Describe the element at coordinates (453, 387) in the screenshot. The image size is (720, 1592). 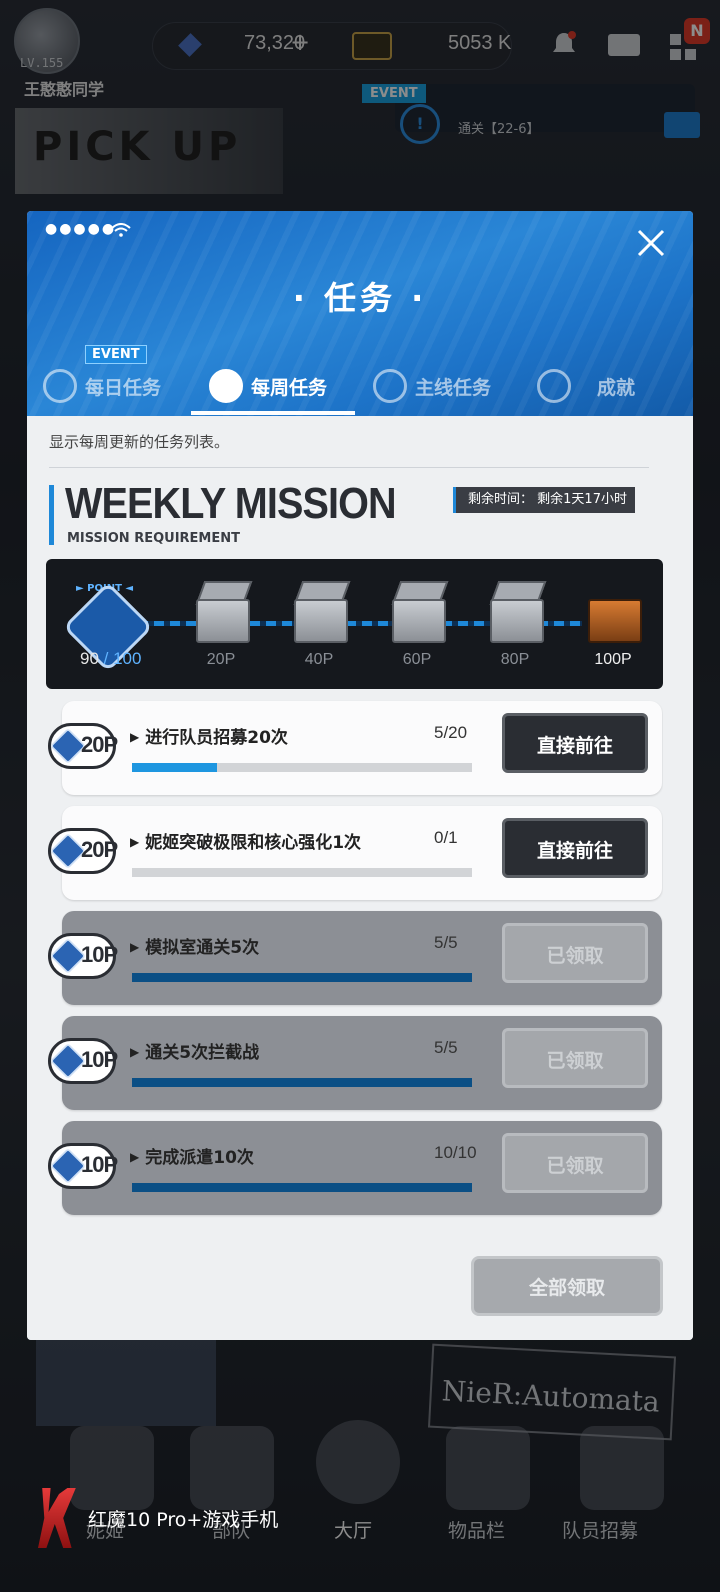
I see `tab-main-label: 主线任务` at that location.